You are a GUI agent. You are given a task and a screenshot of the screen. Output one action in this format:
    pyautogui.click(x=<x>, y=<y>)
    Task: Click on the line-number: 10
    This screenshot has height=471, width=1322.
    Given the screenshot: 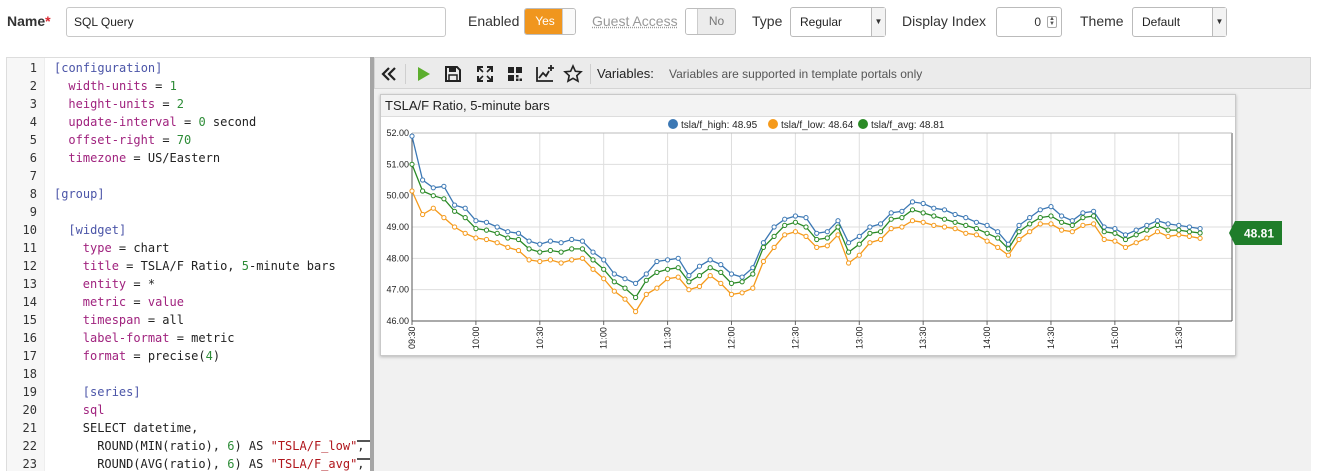 What is the action you would take?
    pyautogui.click(x=29, y=230)
    